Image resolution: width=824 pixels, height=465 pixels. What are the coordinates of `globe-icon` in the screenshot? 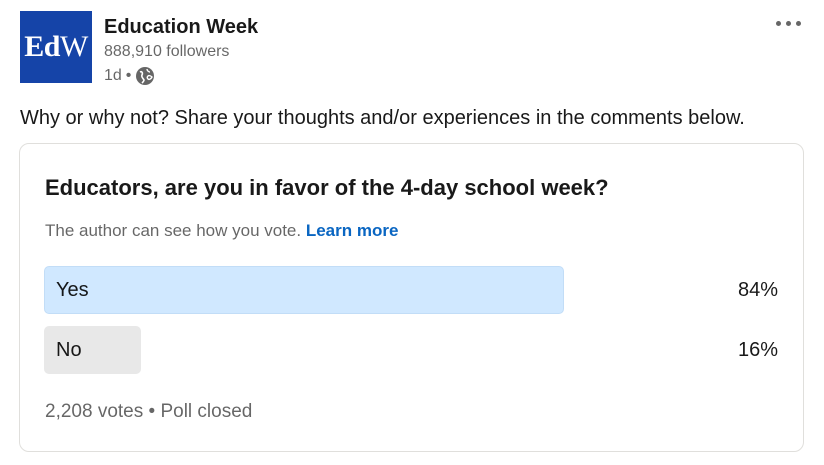 It's located at (145, 76).